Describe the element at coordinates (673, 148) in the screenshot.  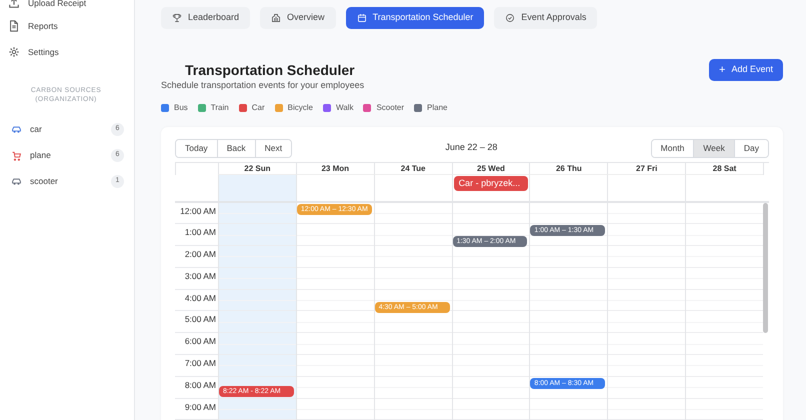
I see `view-button: Month` at that location.